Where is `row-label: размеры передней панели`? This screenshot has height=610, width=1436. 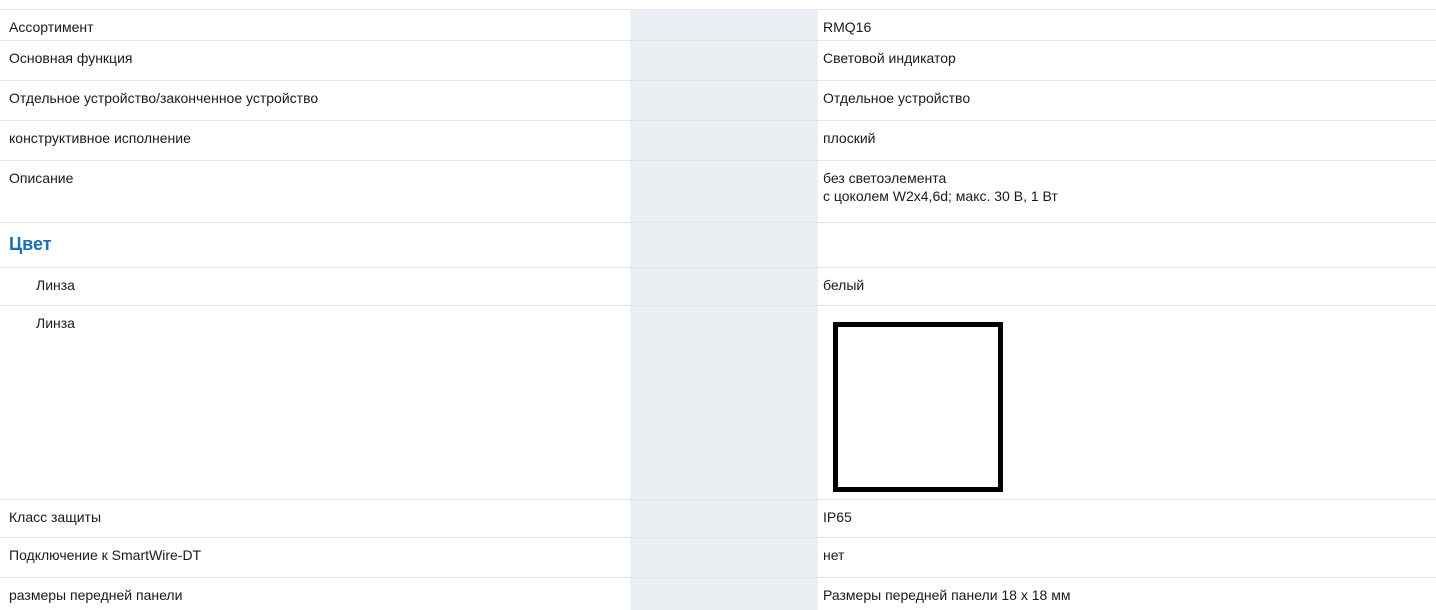
row-label: размеры передней панели is located at coordinates (96, 595).